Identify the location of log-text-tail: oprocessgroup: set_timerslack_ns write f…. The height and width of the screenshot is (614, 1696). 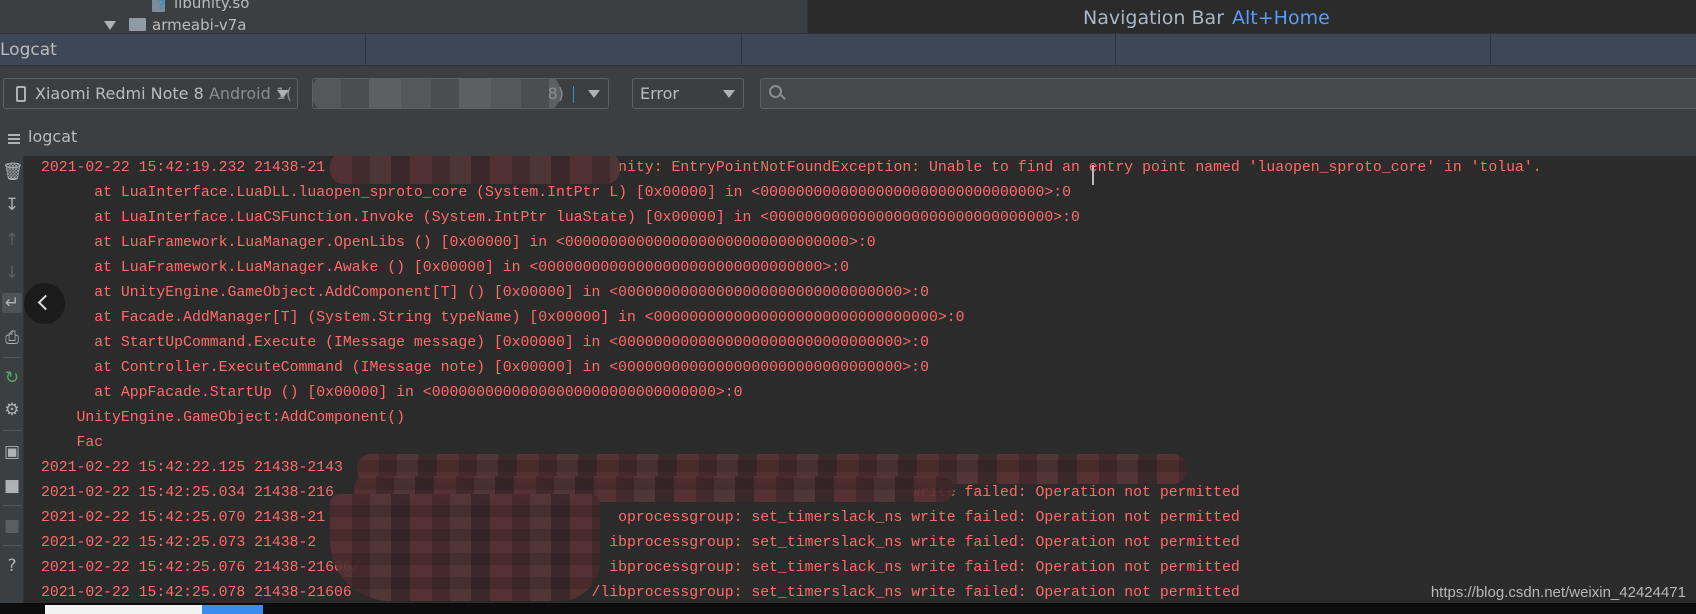
(929, 518).